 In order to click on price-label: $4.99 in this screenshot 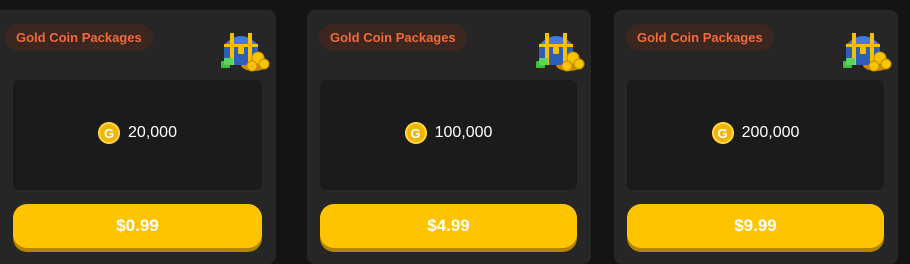, I will do `click(448, 225)`.